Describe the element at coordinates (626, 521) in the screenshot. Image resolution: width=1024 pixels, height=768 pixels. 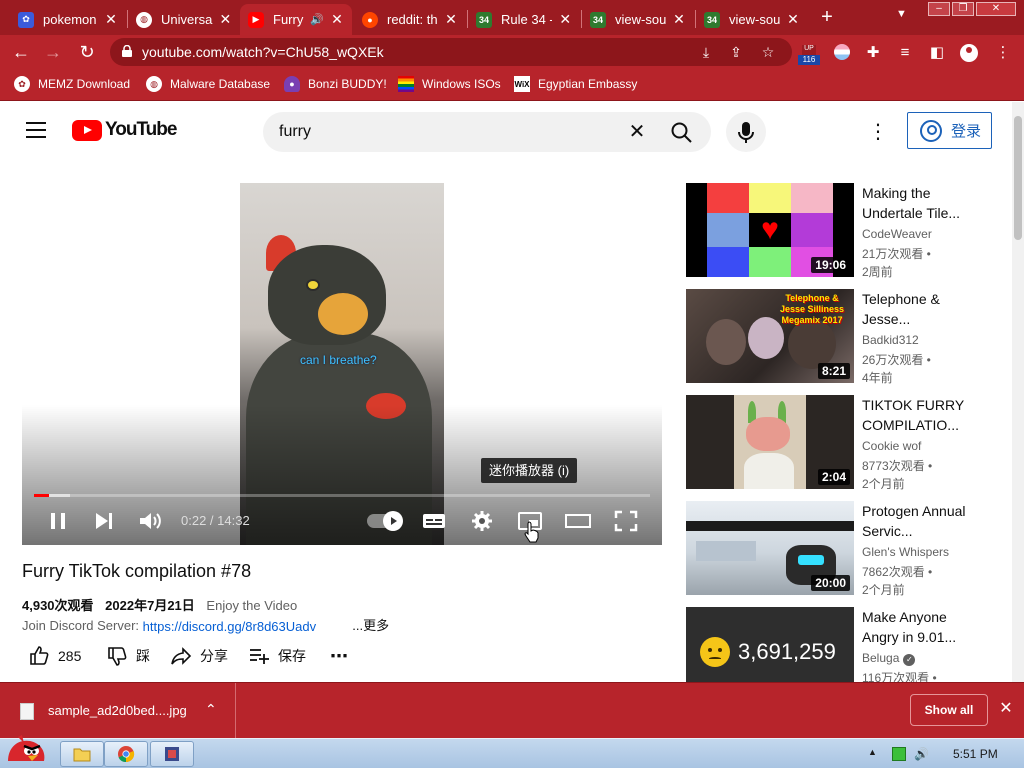
I see `fullscreen-button` at that location.